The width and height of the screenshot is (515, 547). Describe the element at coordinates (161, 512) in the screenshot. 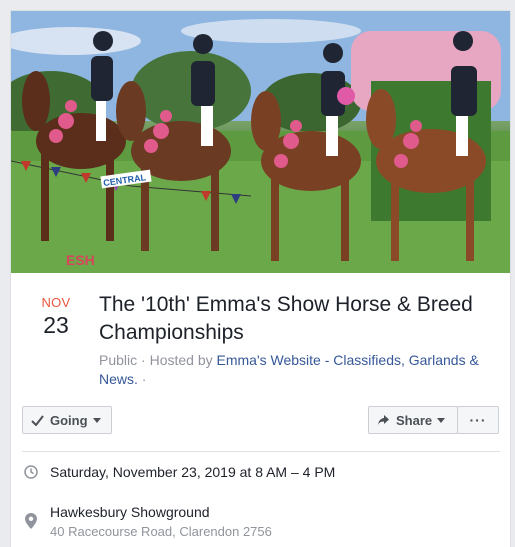

I see `event-venue: Hawkesbury Showground` at that location.